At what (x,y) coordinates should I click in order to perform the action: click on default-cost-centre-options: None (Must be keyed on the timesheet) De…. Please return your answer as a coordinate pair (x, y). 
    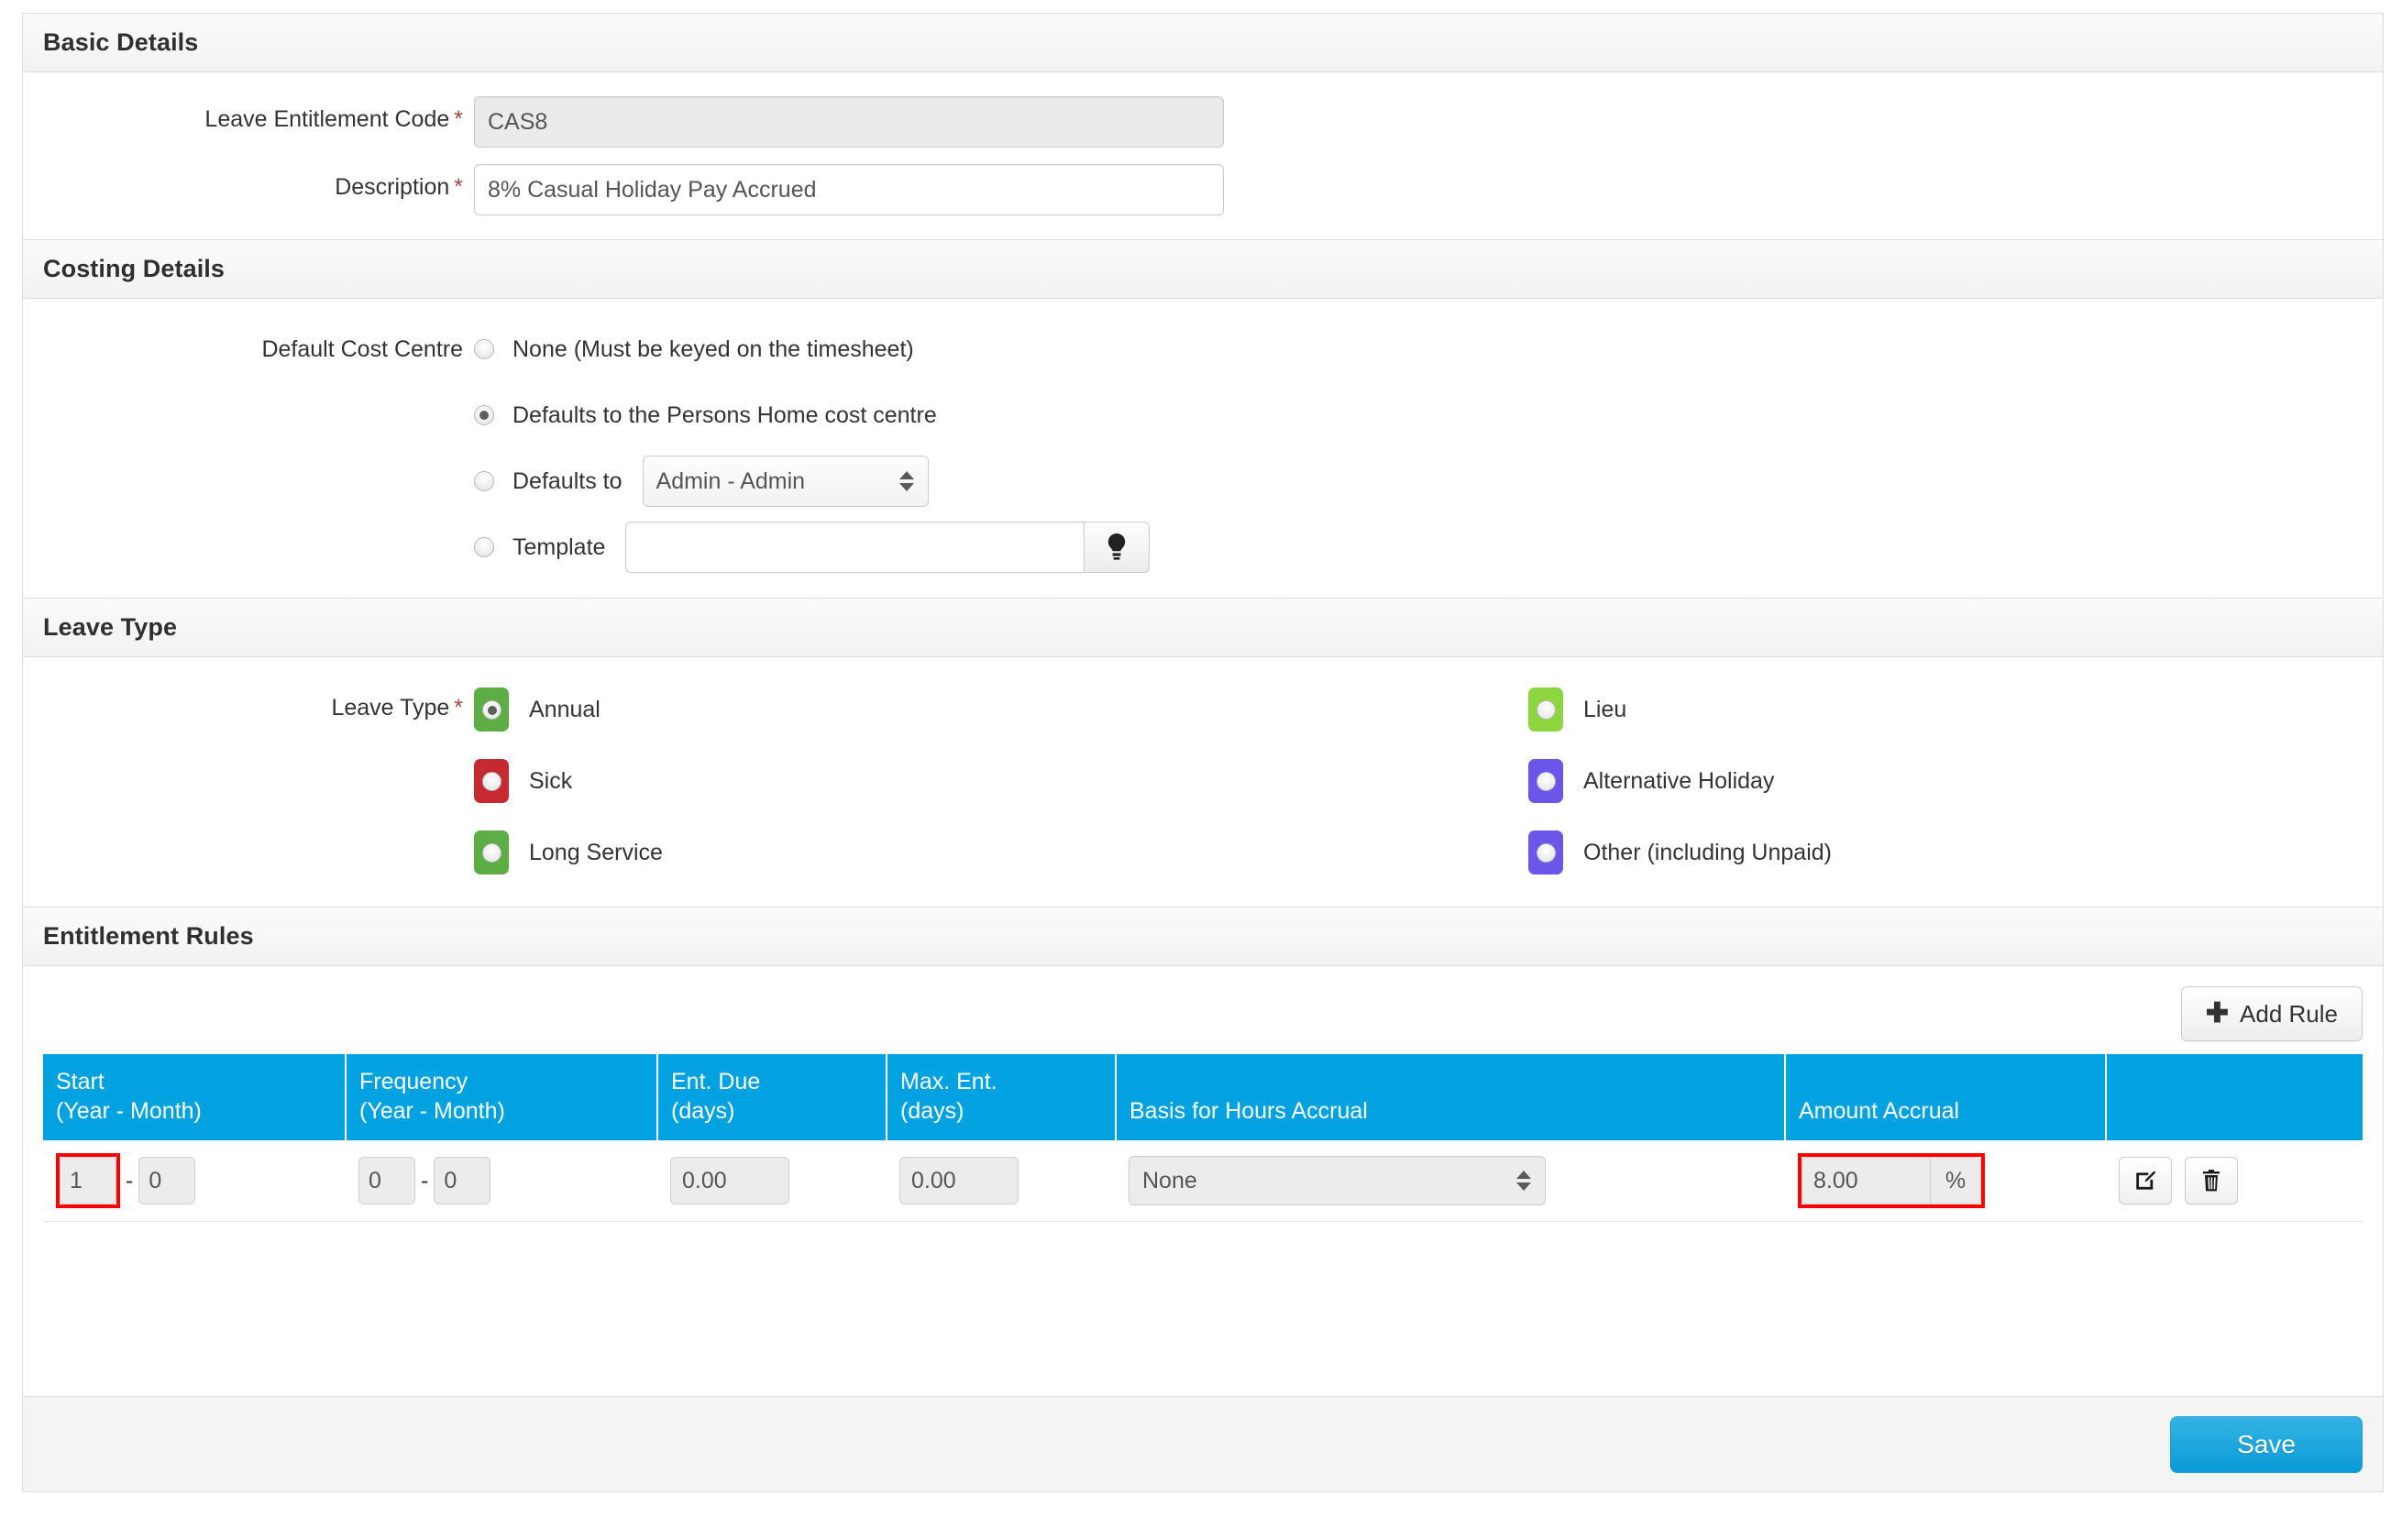
    Looking at the image, I should click on (1418, 448).